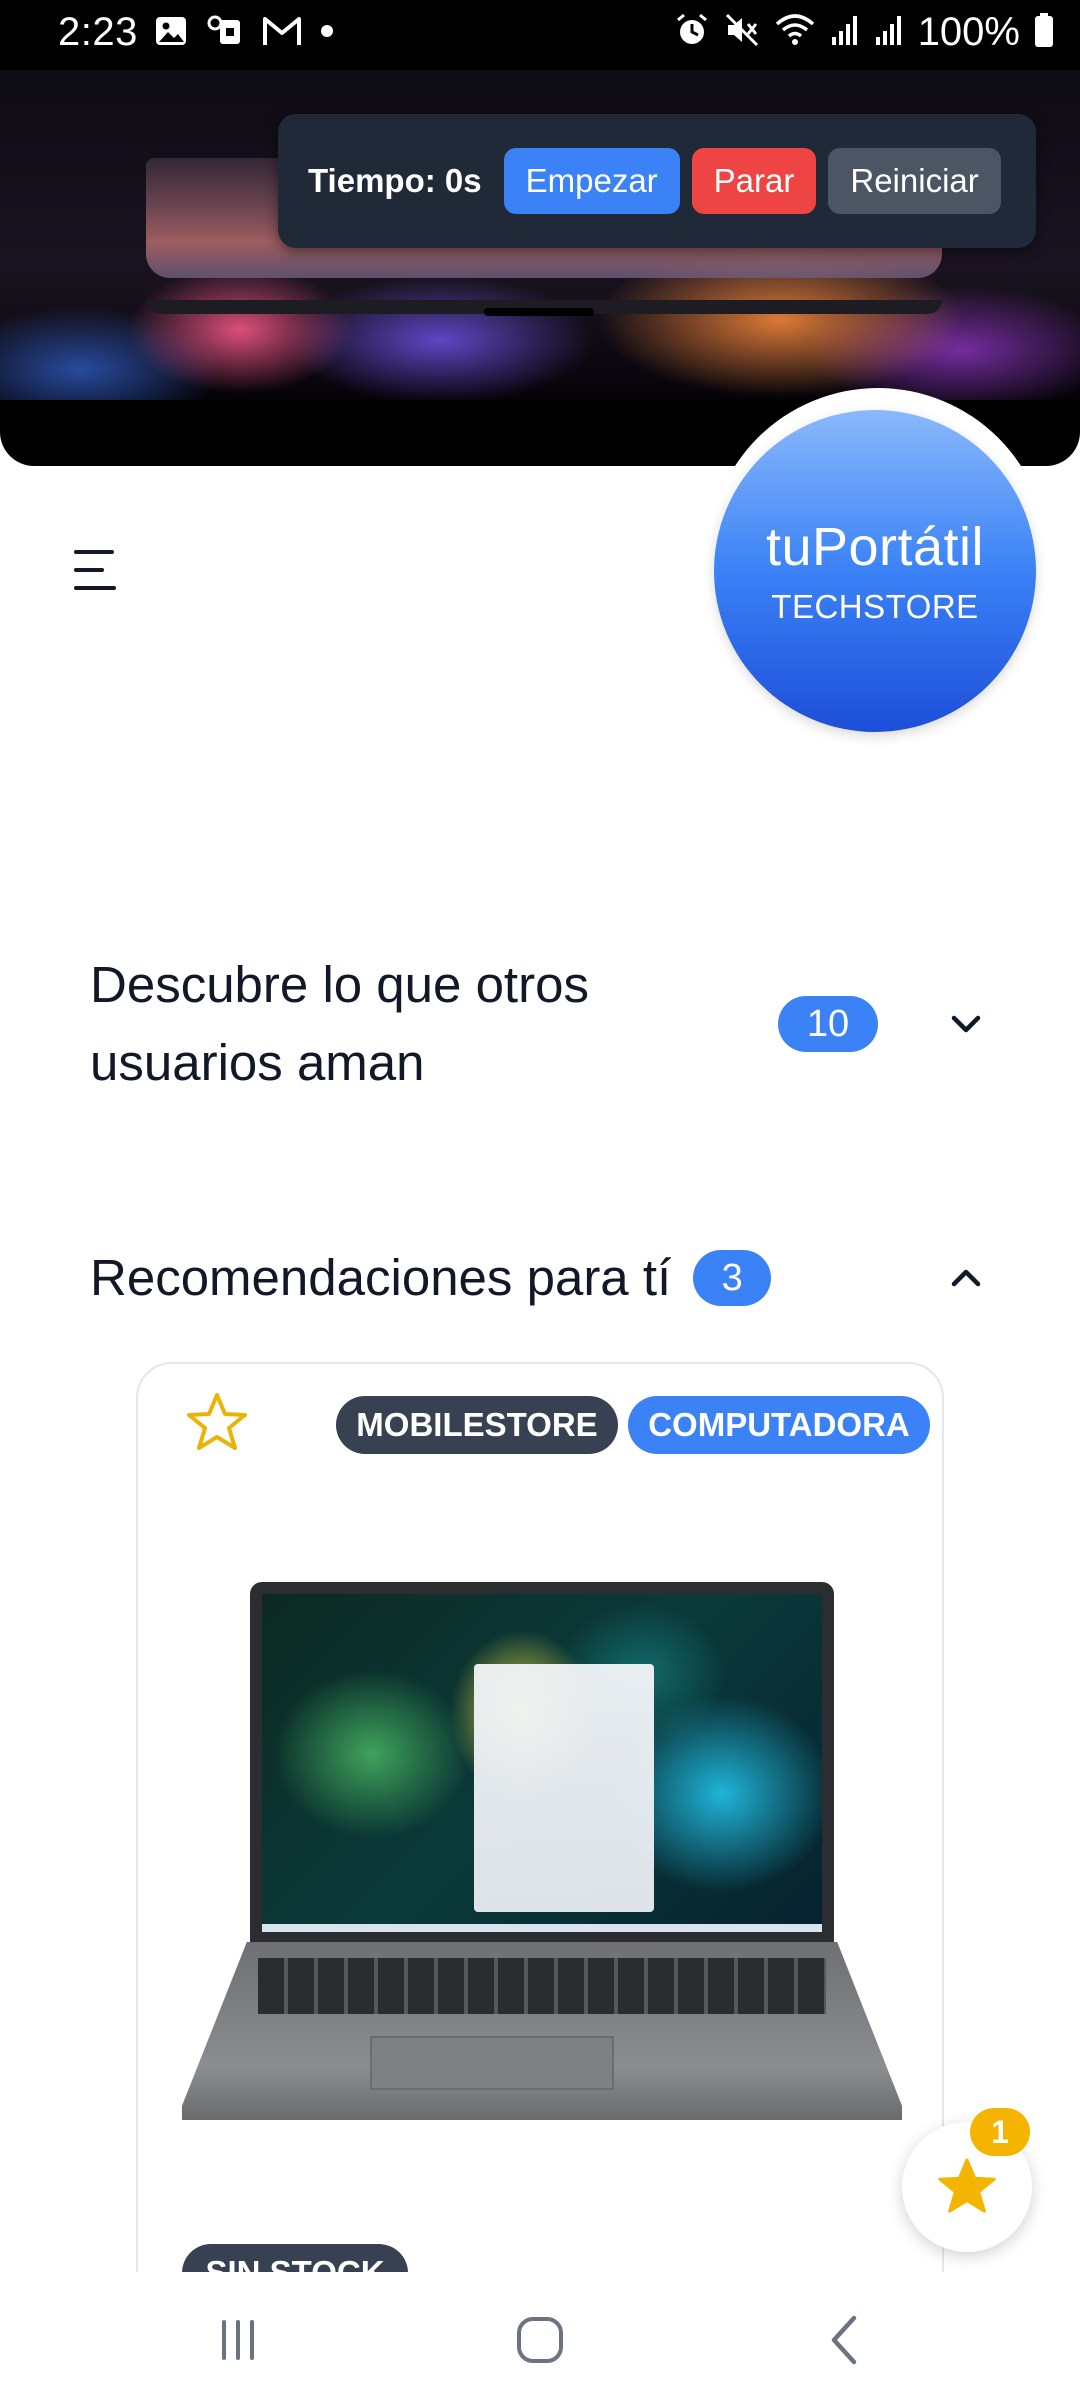 The height and width of the screenshot is (2408, 1080). Describe the element at coordinates (742, 32) in the screenshot. I see `mute-icon` at that location.